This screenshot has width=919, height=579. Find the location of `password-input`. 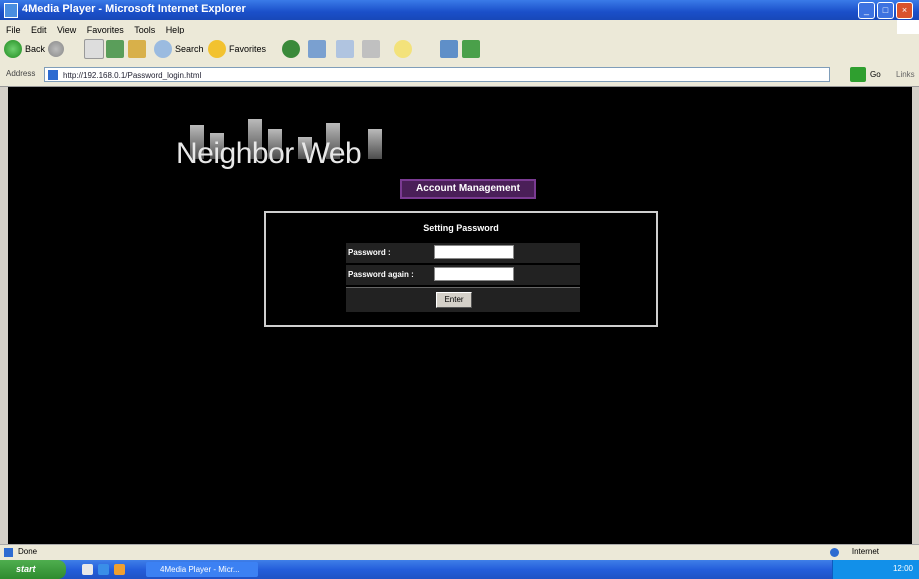

password-input is located at coordinates (474, 252).